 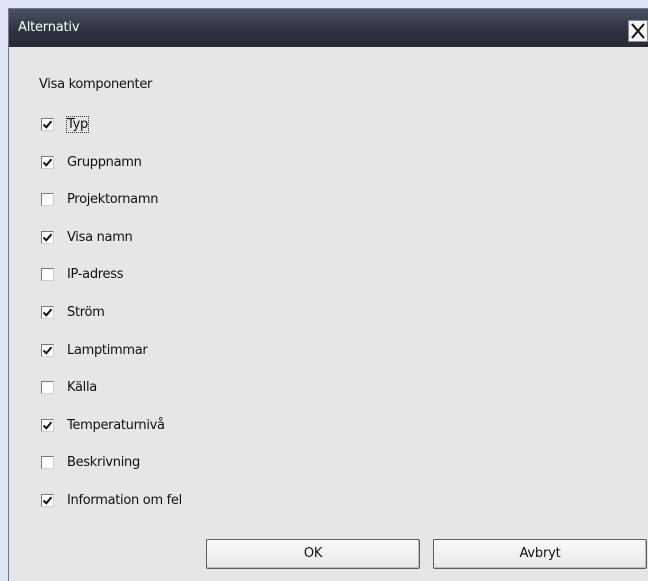 What do you see at coordinates (103, 463) in the screenshot?
I see `checkbox-label: Beskrivning` at bounding box center [103, 463].